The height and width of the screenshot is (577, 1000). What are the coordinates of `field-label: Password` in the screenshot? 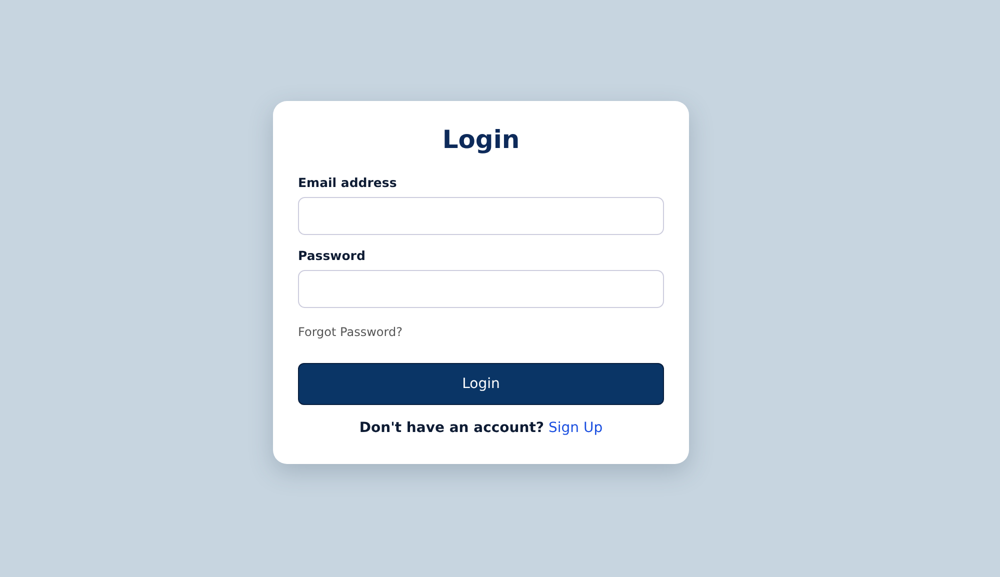 It's located at (332, 256).